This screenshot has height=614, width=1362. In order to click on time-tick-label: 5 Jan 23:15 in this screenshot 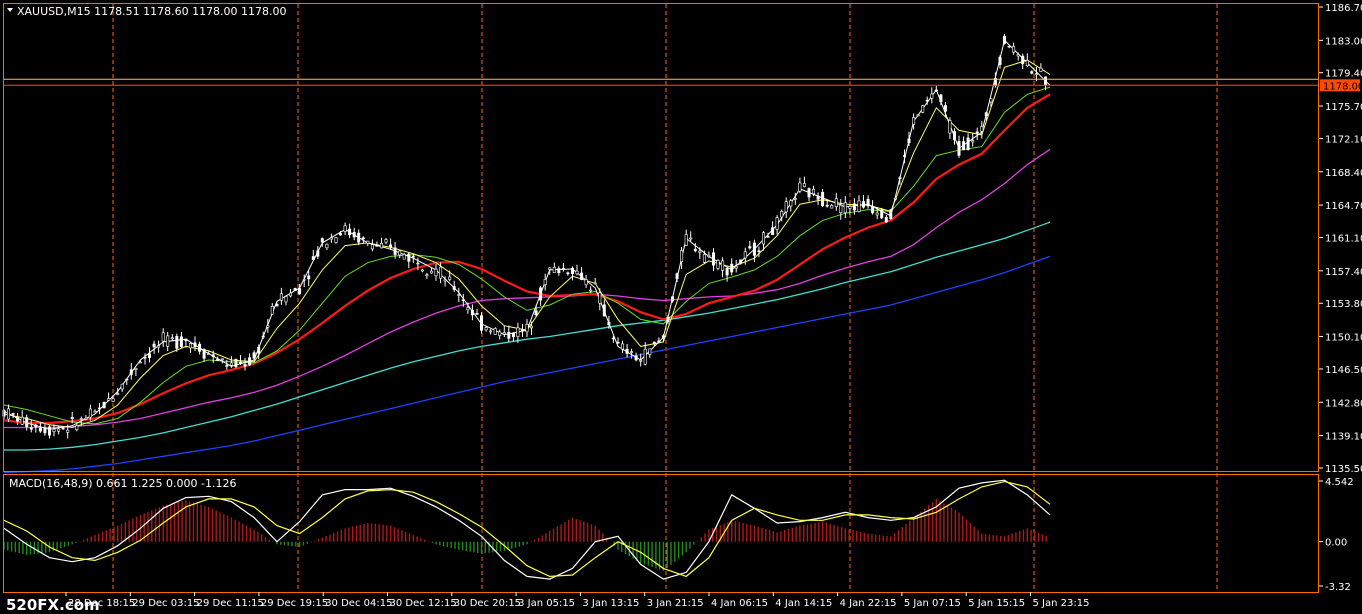, I will do `click(1061, 603)`.